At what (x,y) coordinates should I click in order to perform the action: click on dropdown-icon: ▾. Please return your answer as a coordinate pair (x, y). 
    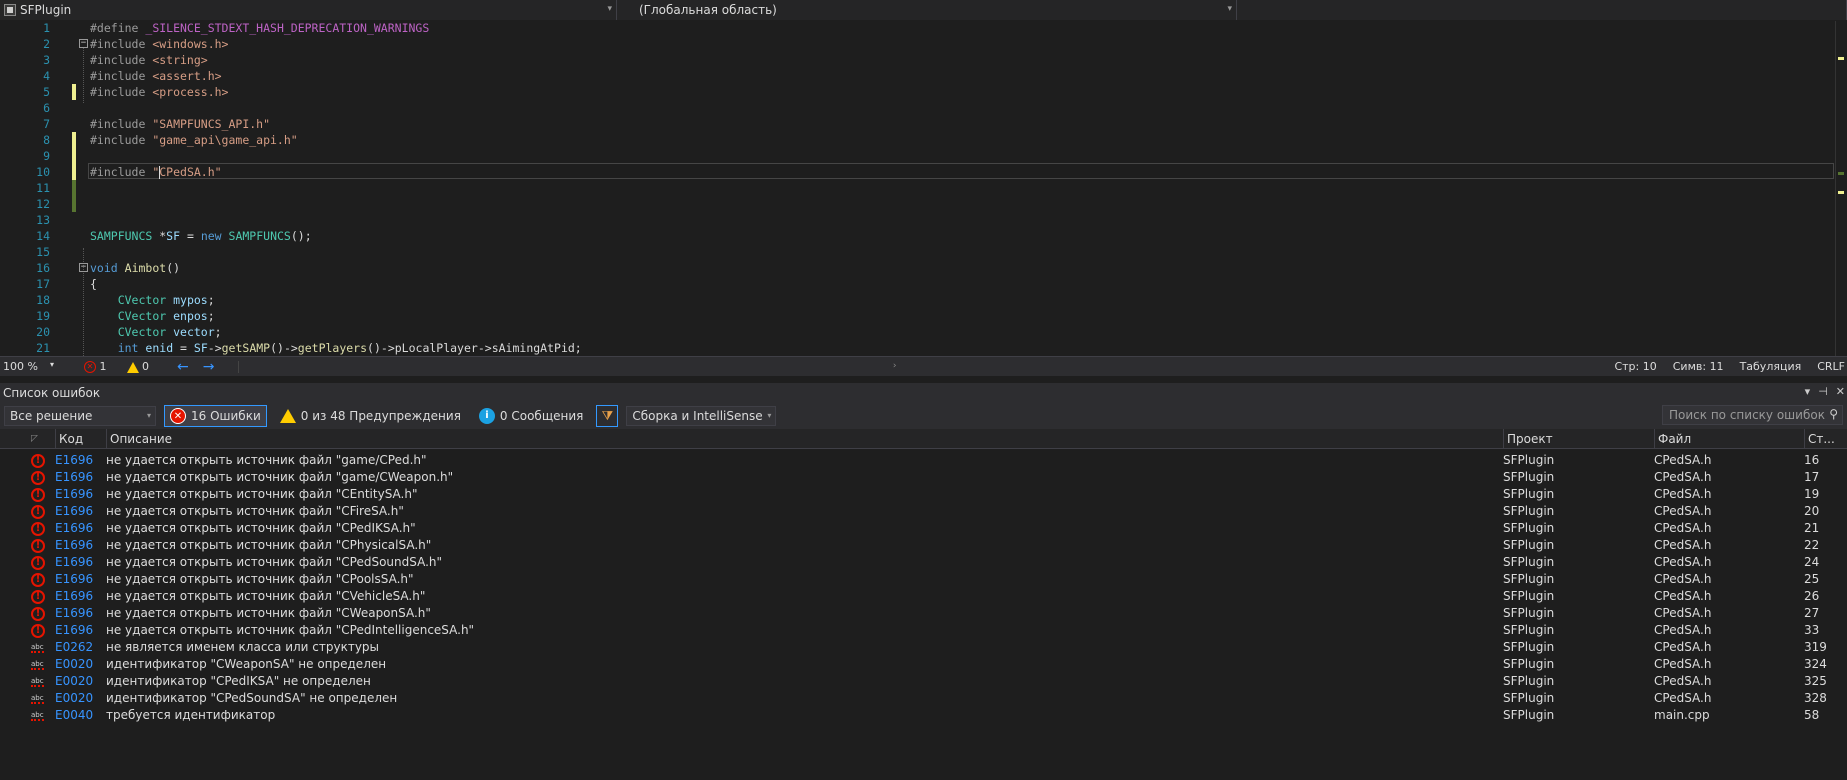
    Looking at the image, I should click on (1808, 391).